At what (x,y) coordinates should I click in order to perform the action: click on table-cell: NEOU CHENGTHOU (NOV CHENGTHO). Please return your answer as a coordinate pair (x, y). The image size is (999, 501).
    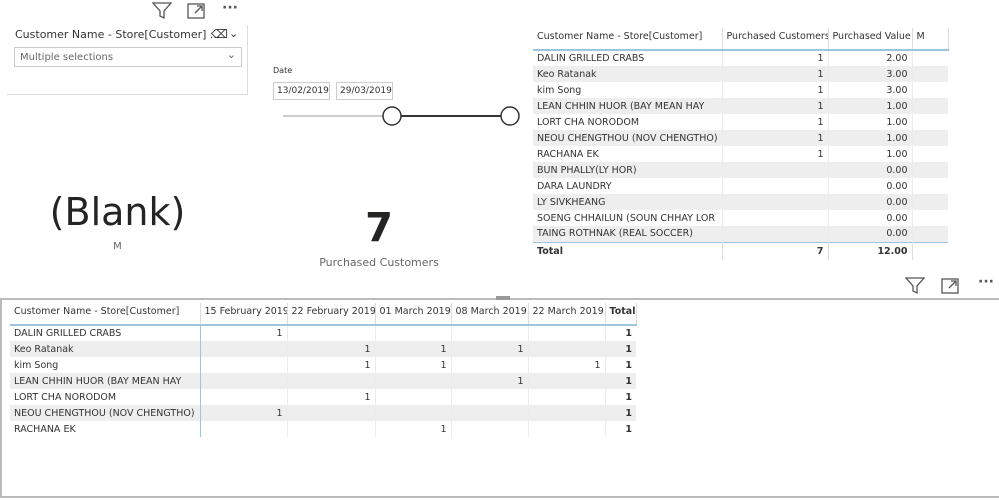
    Looking at the image, I should click on (628, 138).